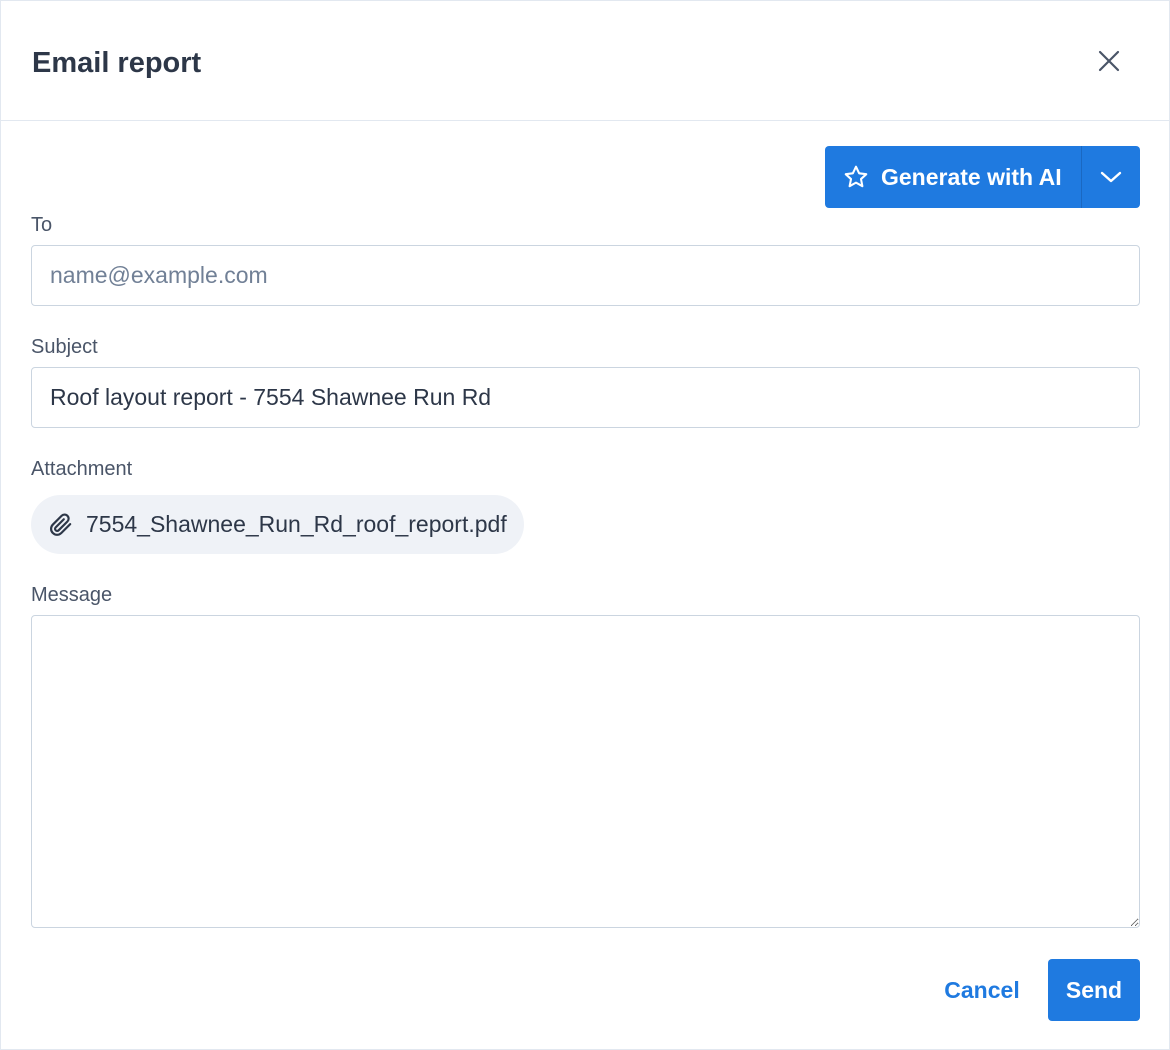 The image size is (1170, 1050). I want to click on attachment-chip: 7554_Shawnee_Run_Rd_roof_report.pdf, so click(277, 524).